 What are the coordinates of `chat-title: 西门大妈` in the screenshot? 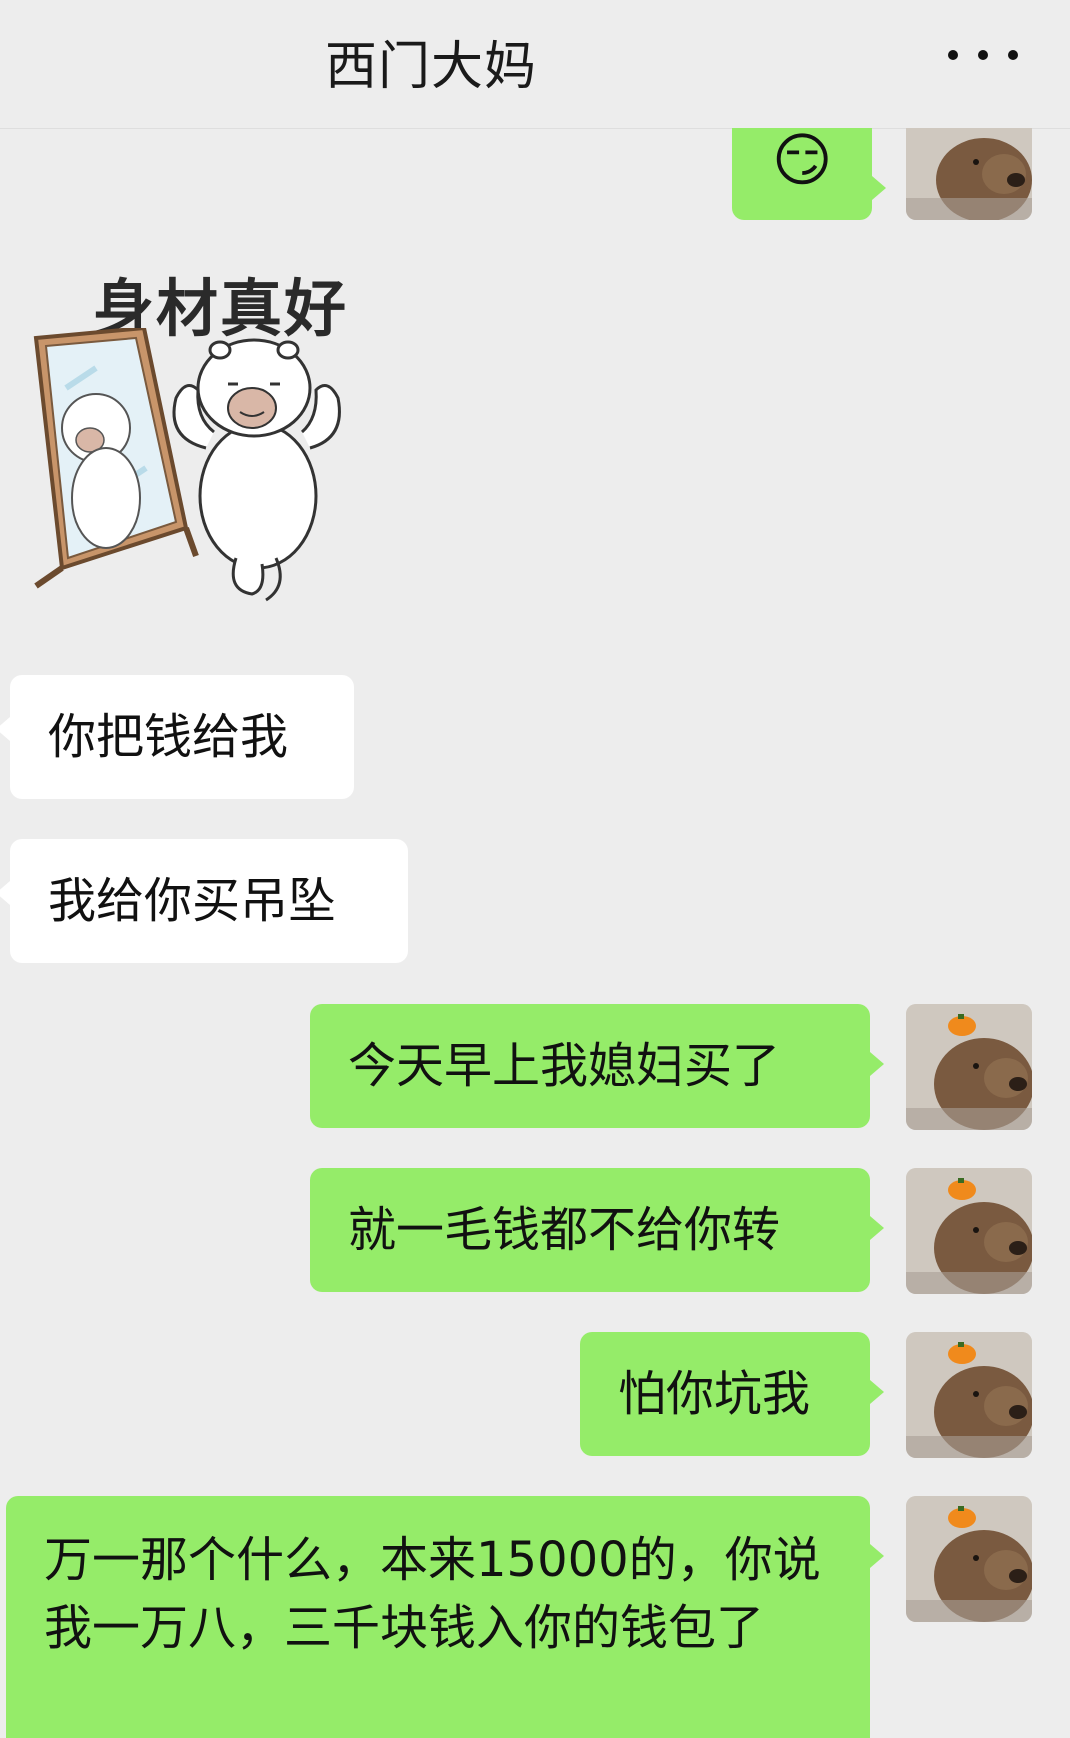 It's located at (430, 67).